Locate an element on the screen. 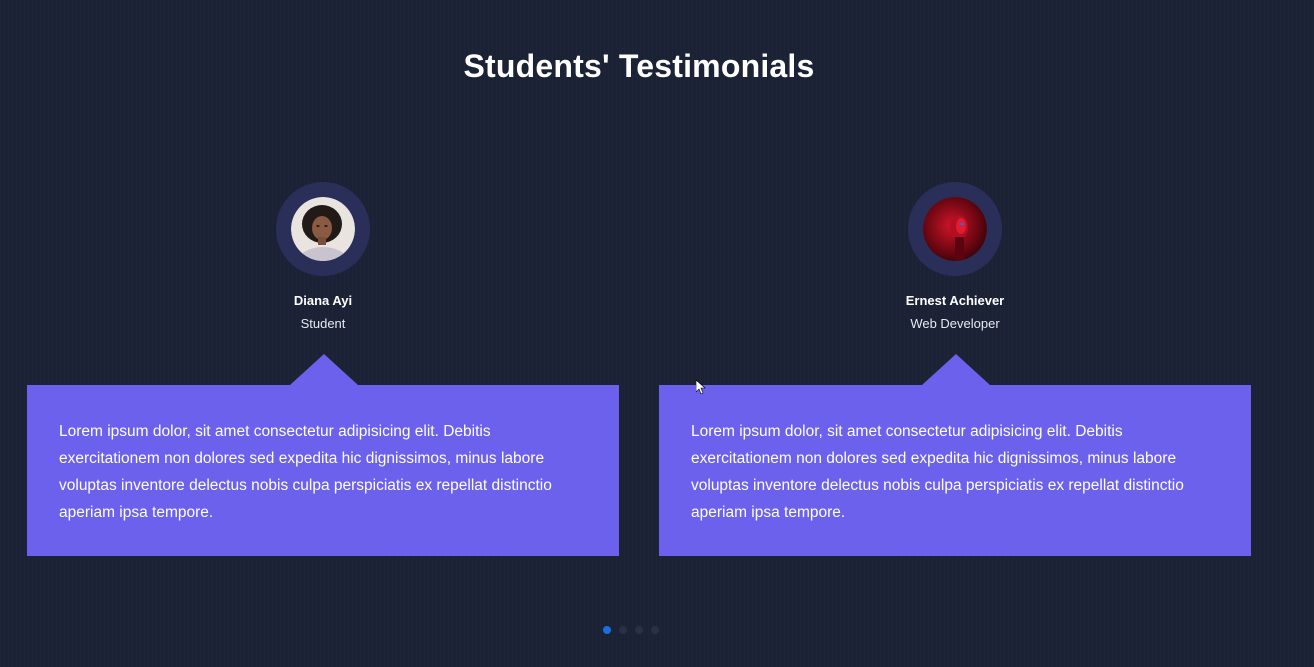 This screenshot has width=1314, height=667. person-role: Student is located at coordinates (323, 323).